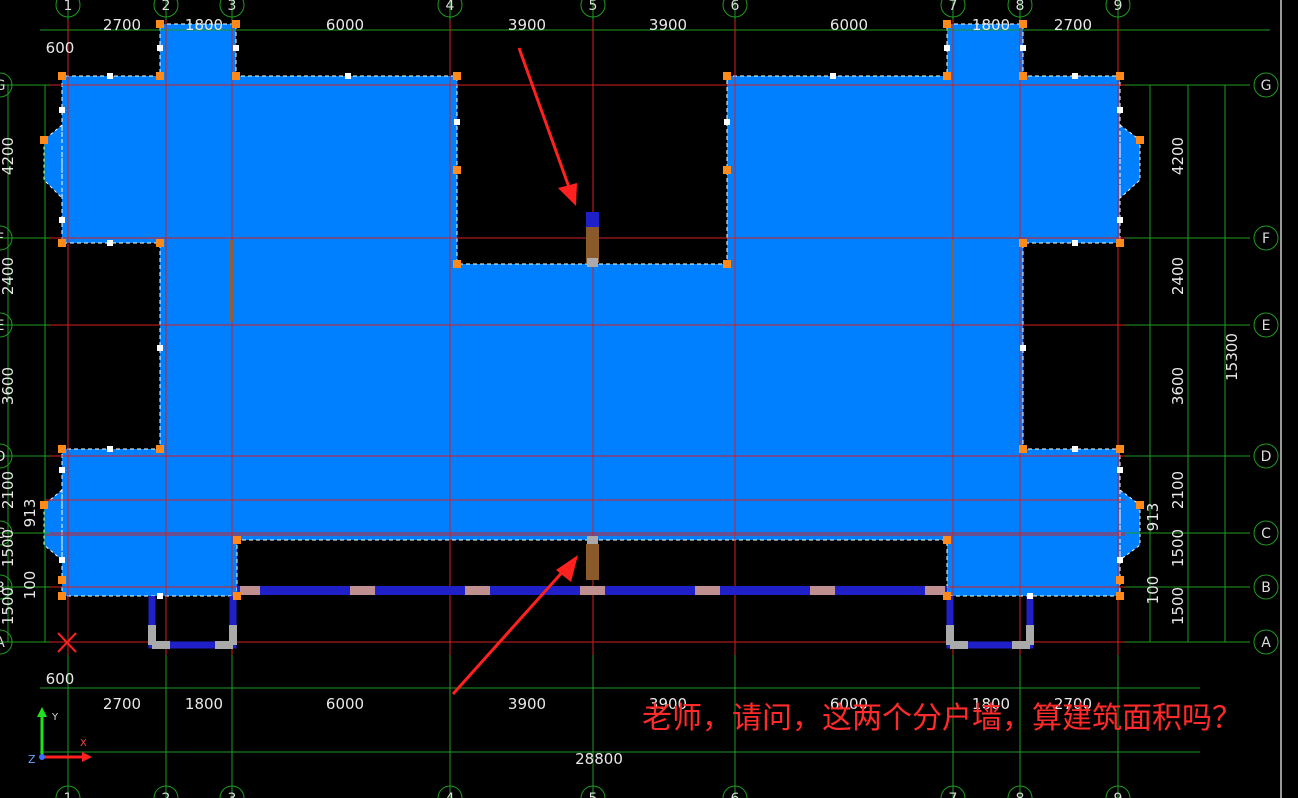 The image size is (1298, 798). Describe the element at coordinates (231, 281) in the screenshot. I see `partition-left` at that location.